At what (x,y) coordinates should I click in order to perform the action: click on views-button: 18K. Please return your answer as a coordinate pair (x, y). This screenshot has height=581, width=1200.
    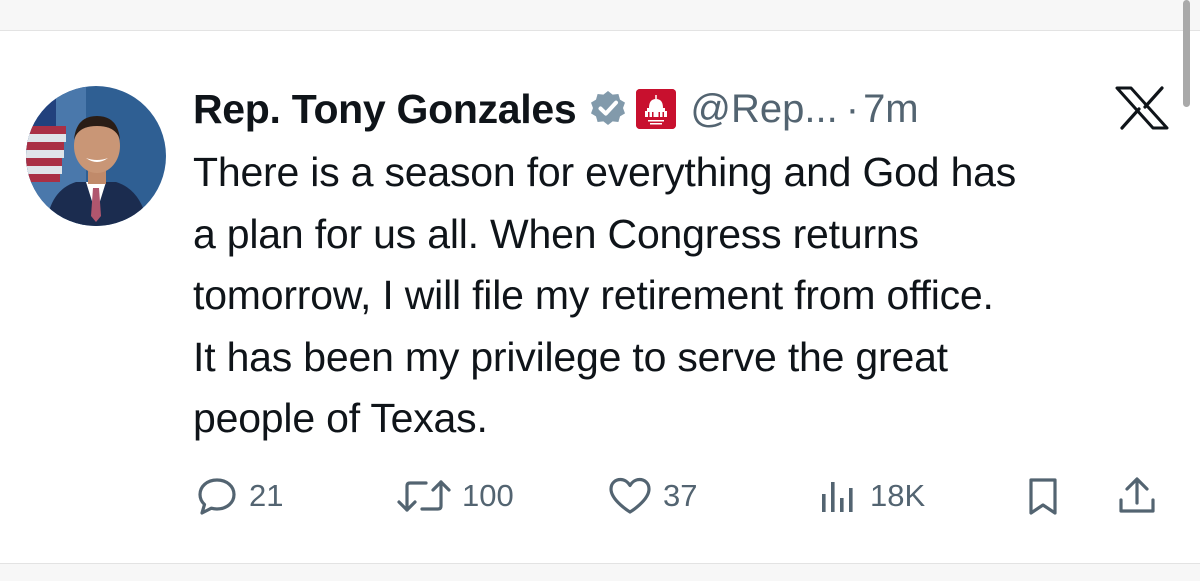
    Looking at the image, I should click on (871, 496).